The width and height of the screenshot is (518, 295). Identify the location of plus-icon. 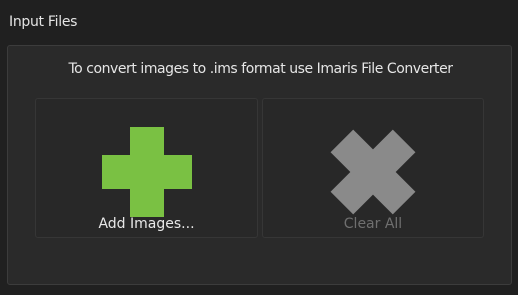
(146, 172).